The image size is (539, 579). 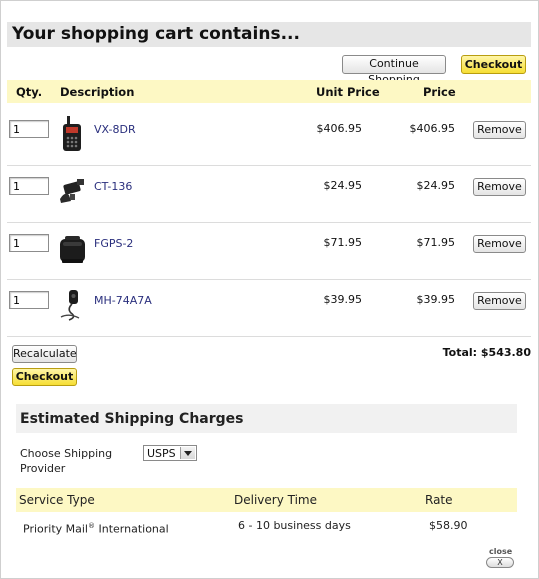 I want to click on registered-mark: ®, so click(x=91, y=526).